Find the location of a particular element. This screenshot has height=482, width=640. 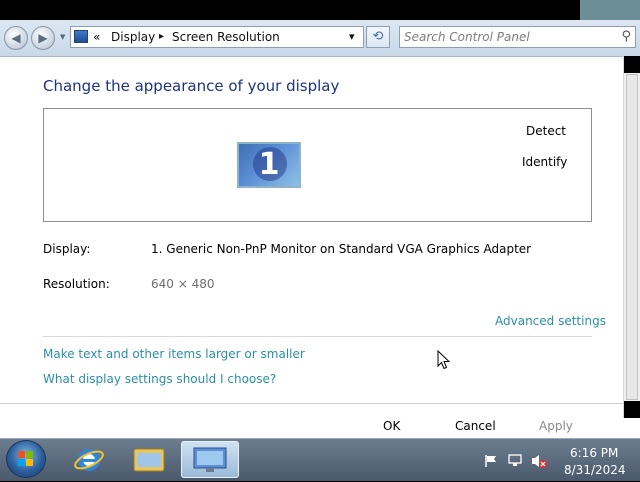

address-bar: « Display ▸ Screen Resolution ▾ is located at coordinates (217, 37).